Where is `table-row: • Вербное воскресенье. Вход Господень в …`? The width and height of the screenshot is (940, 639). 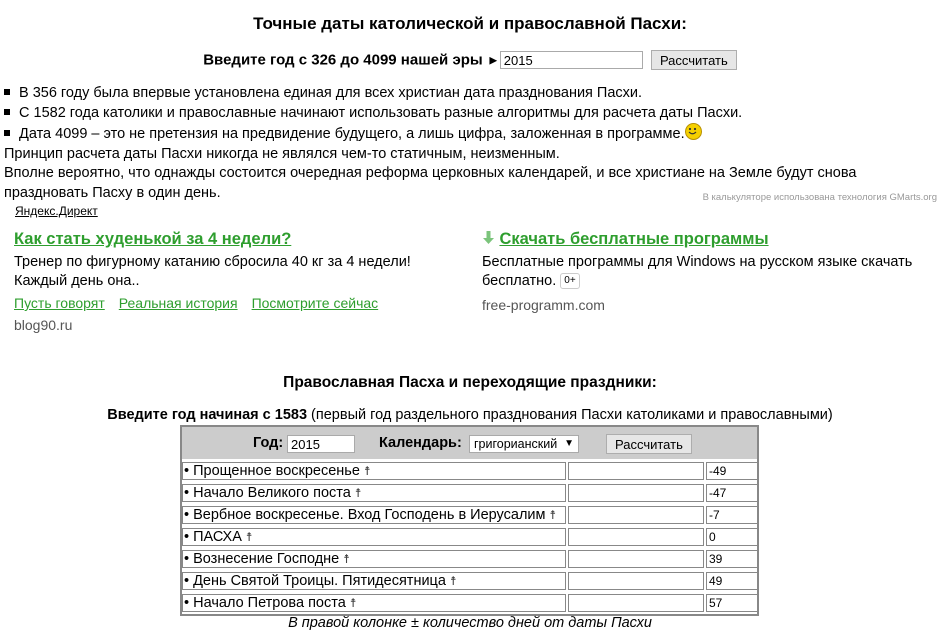 table-row: • Вербное воскресенье. Вход Господень в … is located at coordinates (470, 515).